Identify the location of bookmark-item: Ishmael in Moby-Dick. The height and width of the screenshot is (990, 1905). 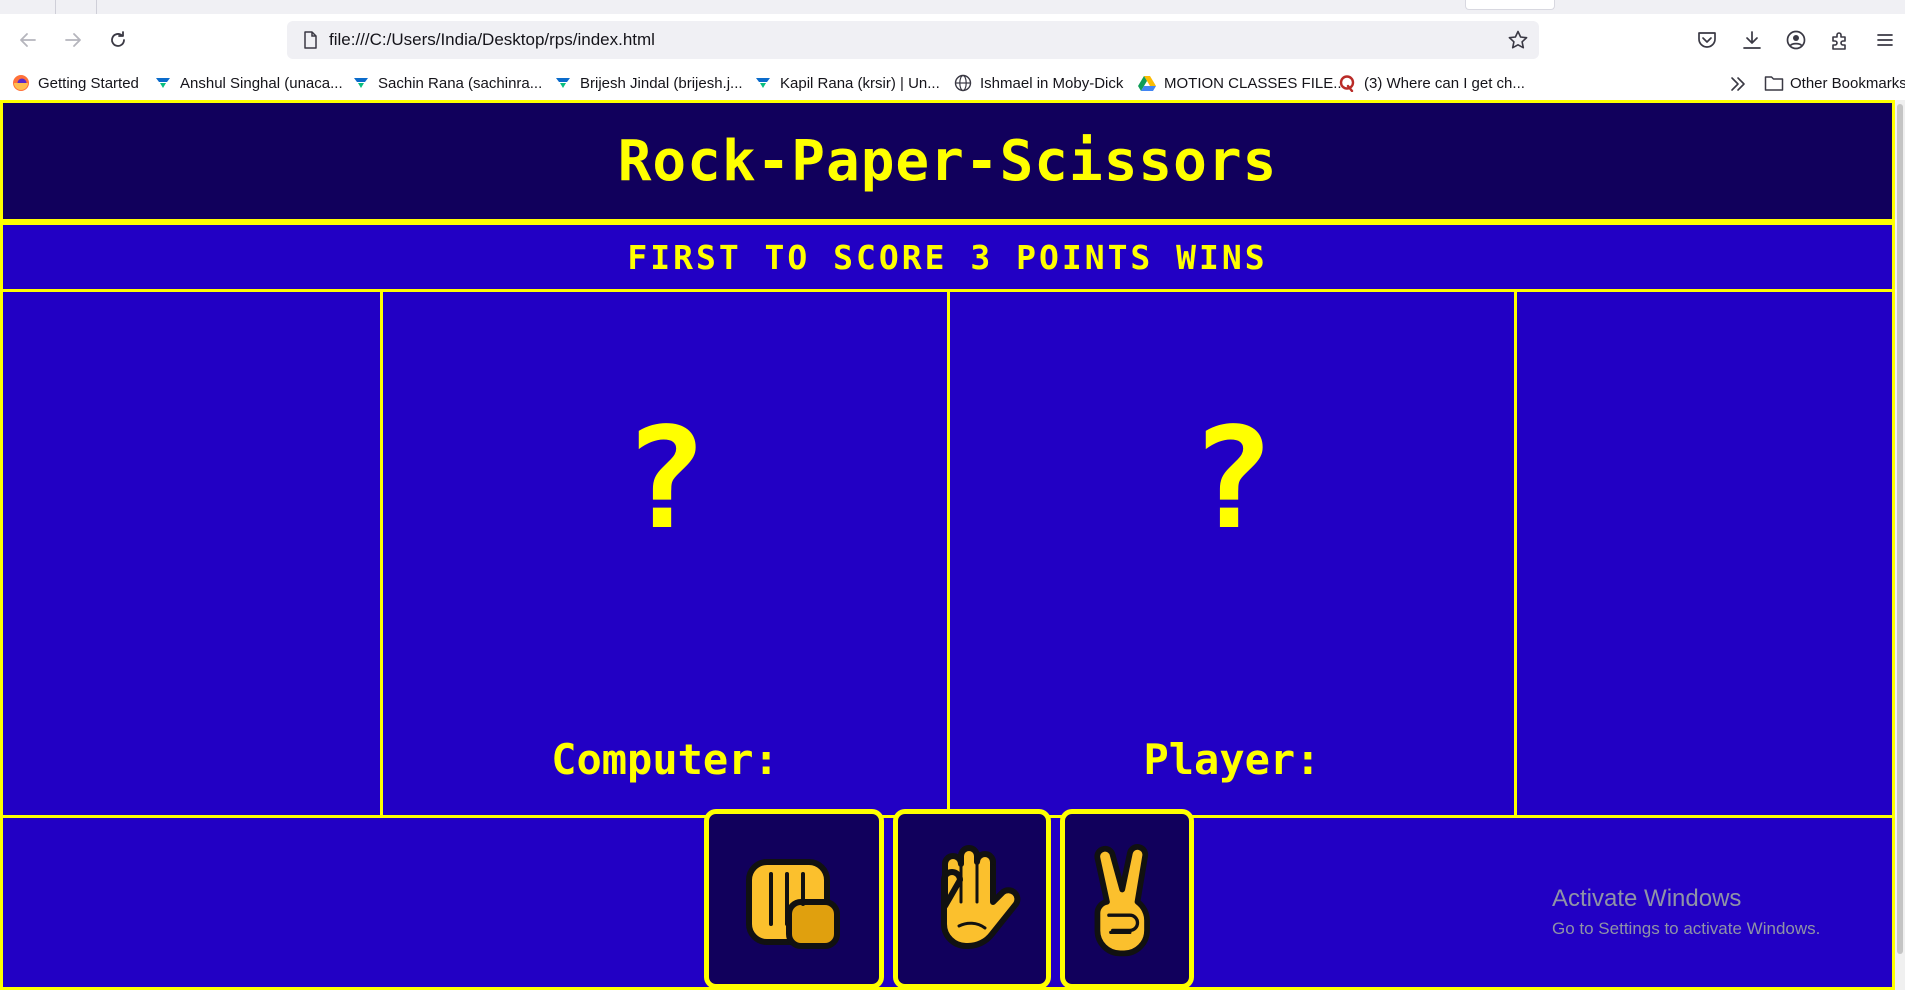
(1038, 83).